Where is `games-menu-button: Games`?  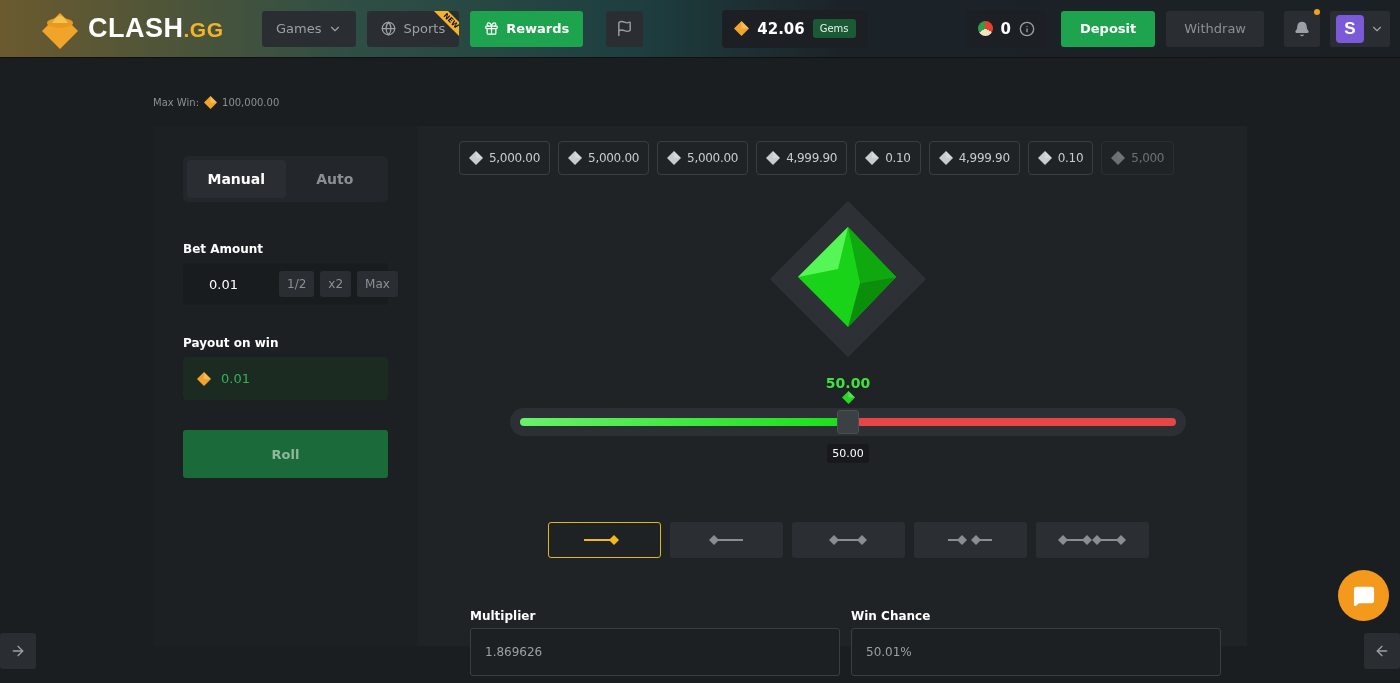 games-menu-button: Games is located at coordinates (309, 28).